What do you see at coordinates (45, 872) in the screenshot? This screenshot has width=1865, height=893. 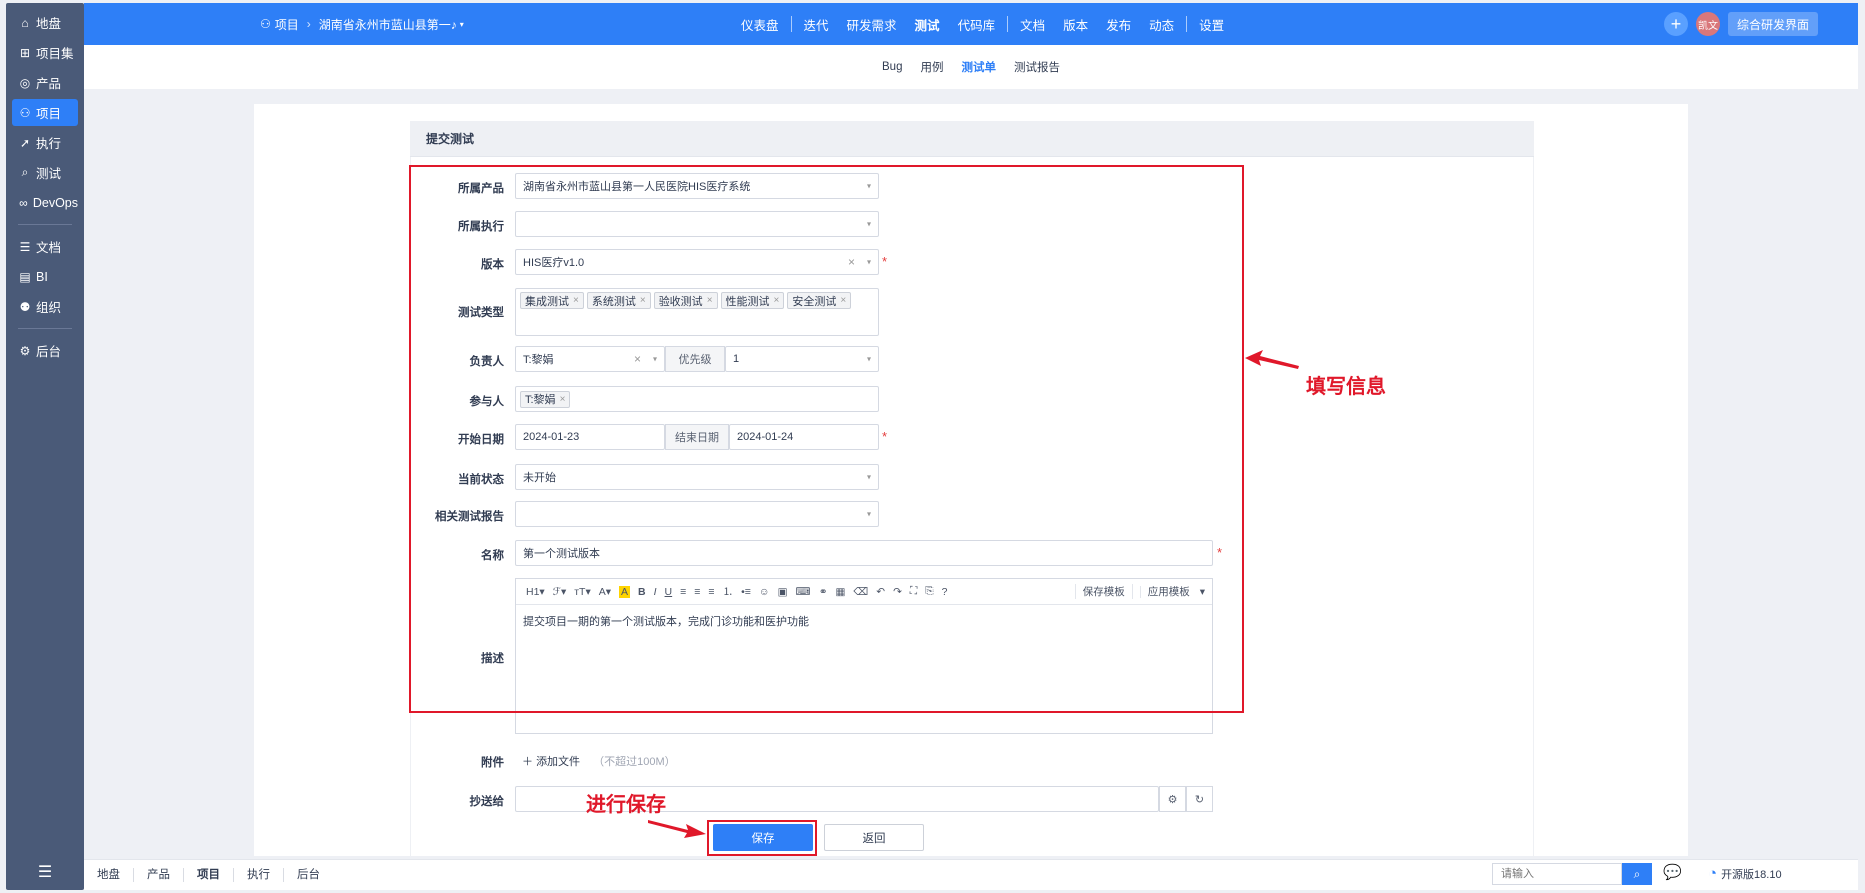 I see `menu-toggle-icon: ☰` at bounding box center [45, 872].